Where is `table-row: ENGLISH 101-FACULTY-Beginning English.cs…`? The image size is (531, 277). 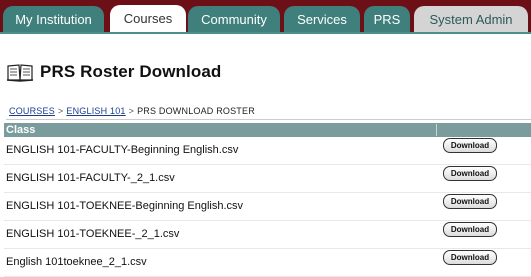
table-row: ENGLISH 101-FACULTY-Beginning English.cs… is located at coordinates (267, 151).